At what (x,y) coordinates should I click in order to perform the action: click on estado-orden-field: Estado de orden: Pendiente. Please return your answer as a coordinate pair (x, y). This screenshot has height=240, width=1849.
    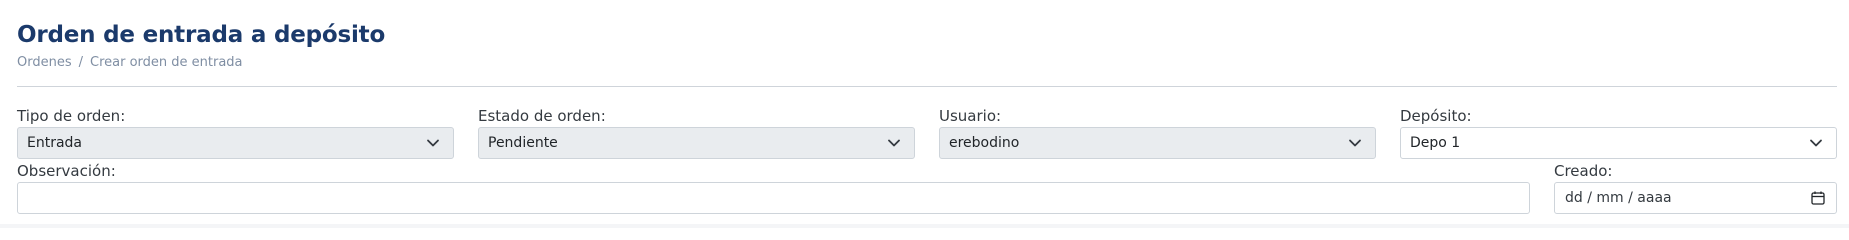
    Looking at the image, I should click on (696, 132).